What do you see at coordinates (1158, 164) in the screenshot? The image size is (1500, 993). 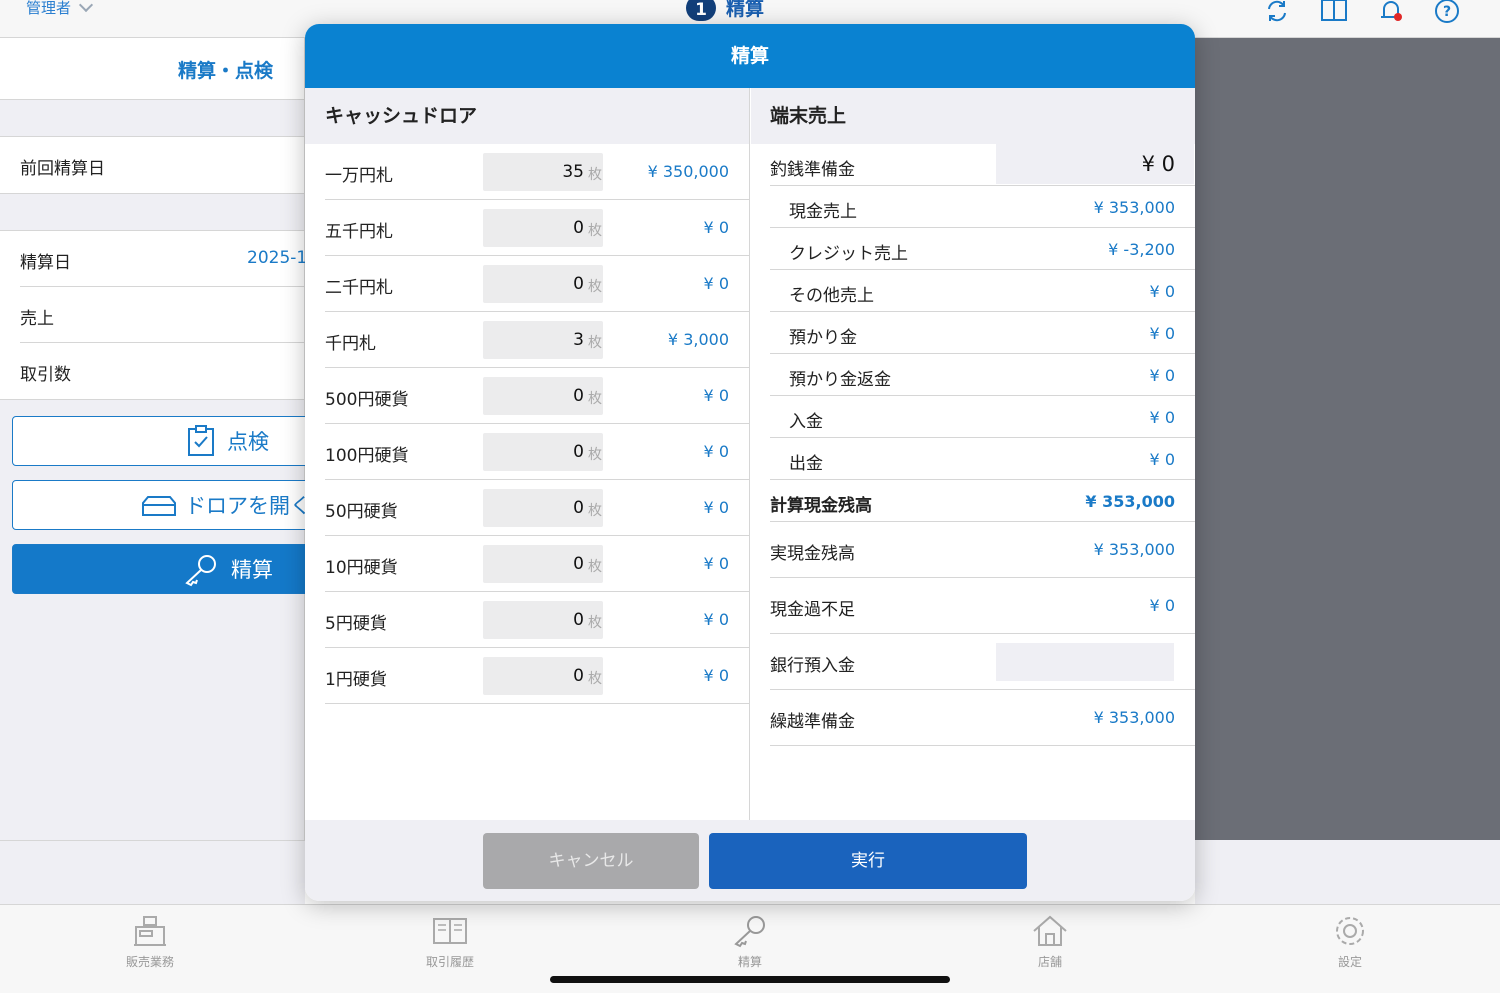 I see `change-fund-value: ¥ 0` at bounding box center [1158, 164].